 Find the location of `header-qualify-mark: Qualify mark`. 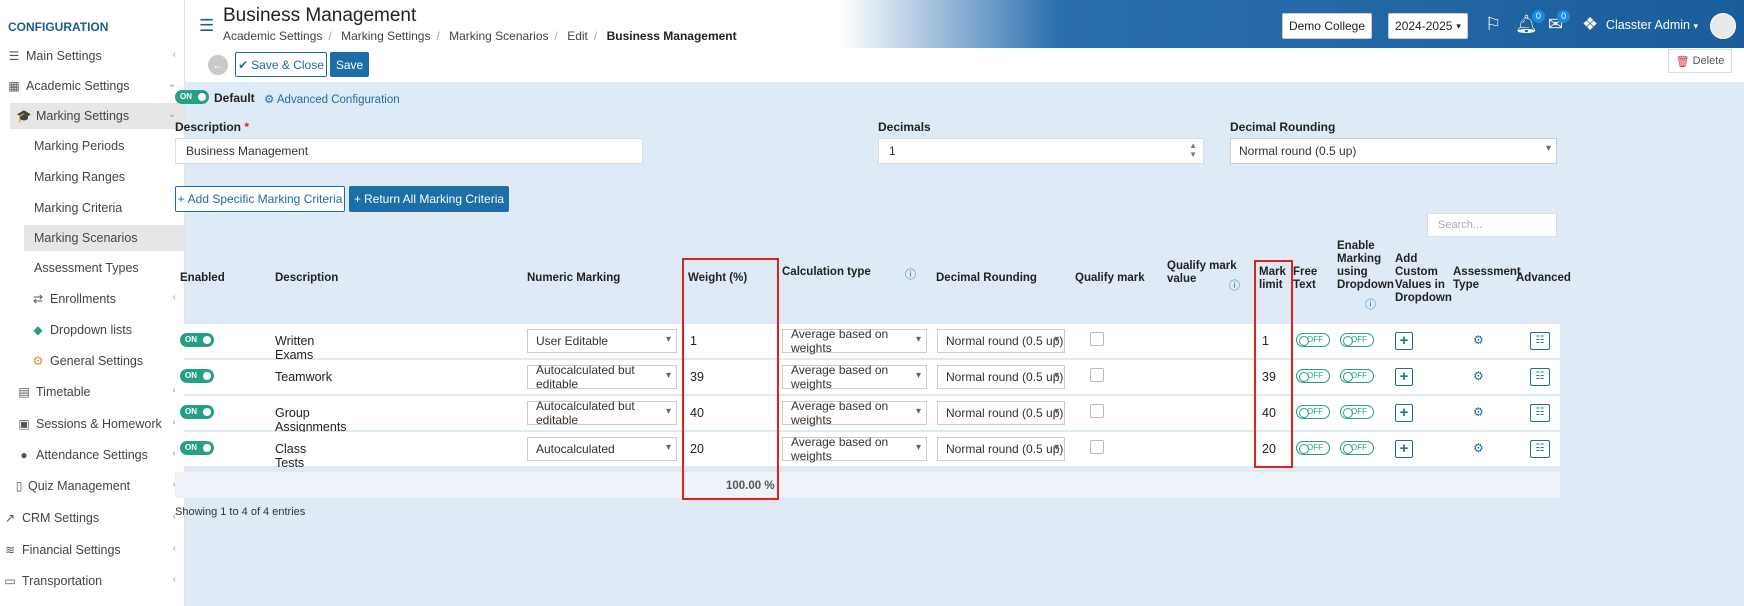

header-qualify-mark: Qualify mark is located at coordinates (1110, 278).